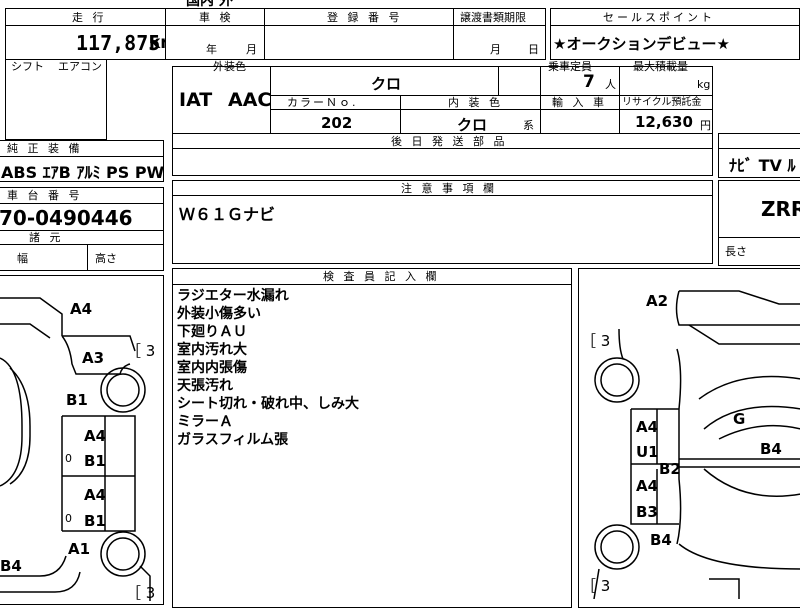 The image size is (800, 608). Describe the element at coordinates (696, 444) in the screenshot. I see `right-car-diagram` at that location.